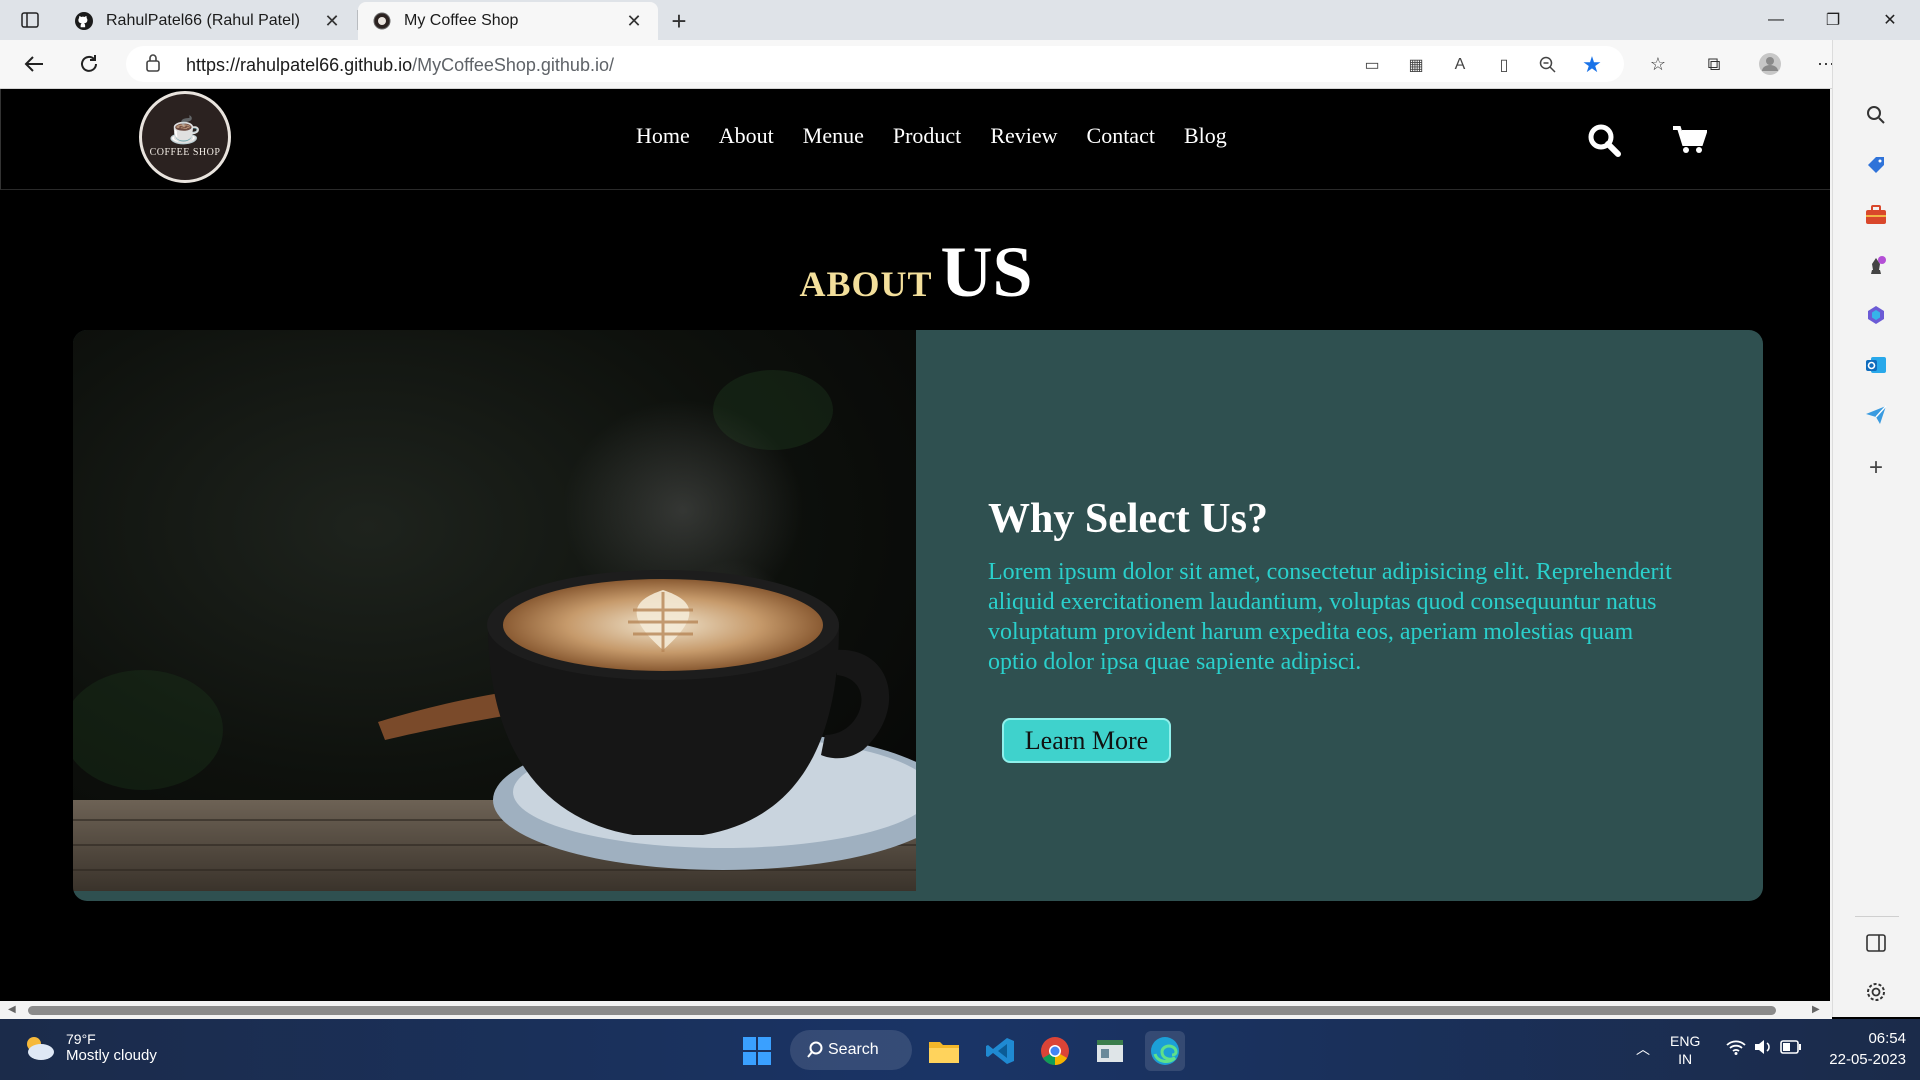 The height and width of the screenshot is (1080, 1920). Describe the element at coordinates (866, 279) in the screenshot. I see `about-heading-part1: about` at that location.